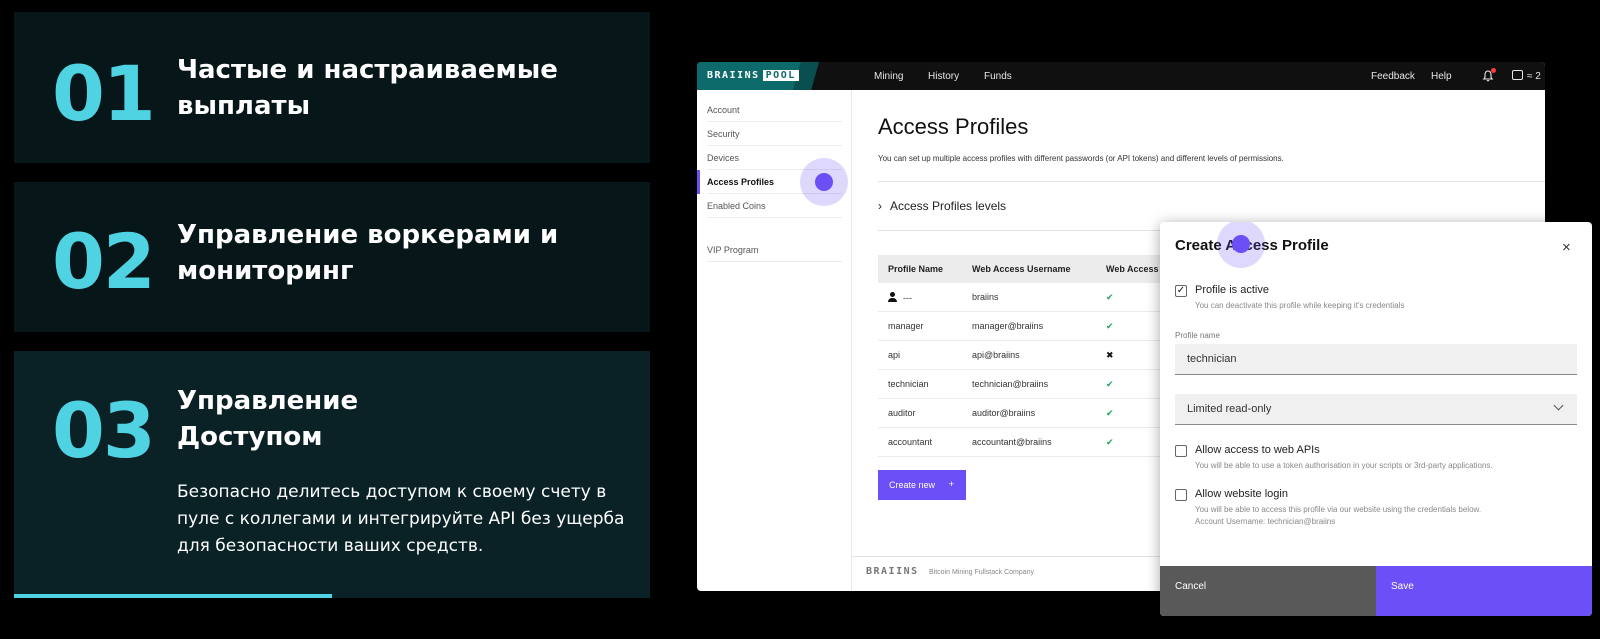 The width and height of the screenshot is (1600, 639). Describe the element at coordinates (1229, 409) in the screenshot. I see `permission-selected-value: Limited read-only` at that location.